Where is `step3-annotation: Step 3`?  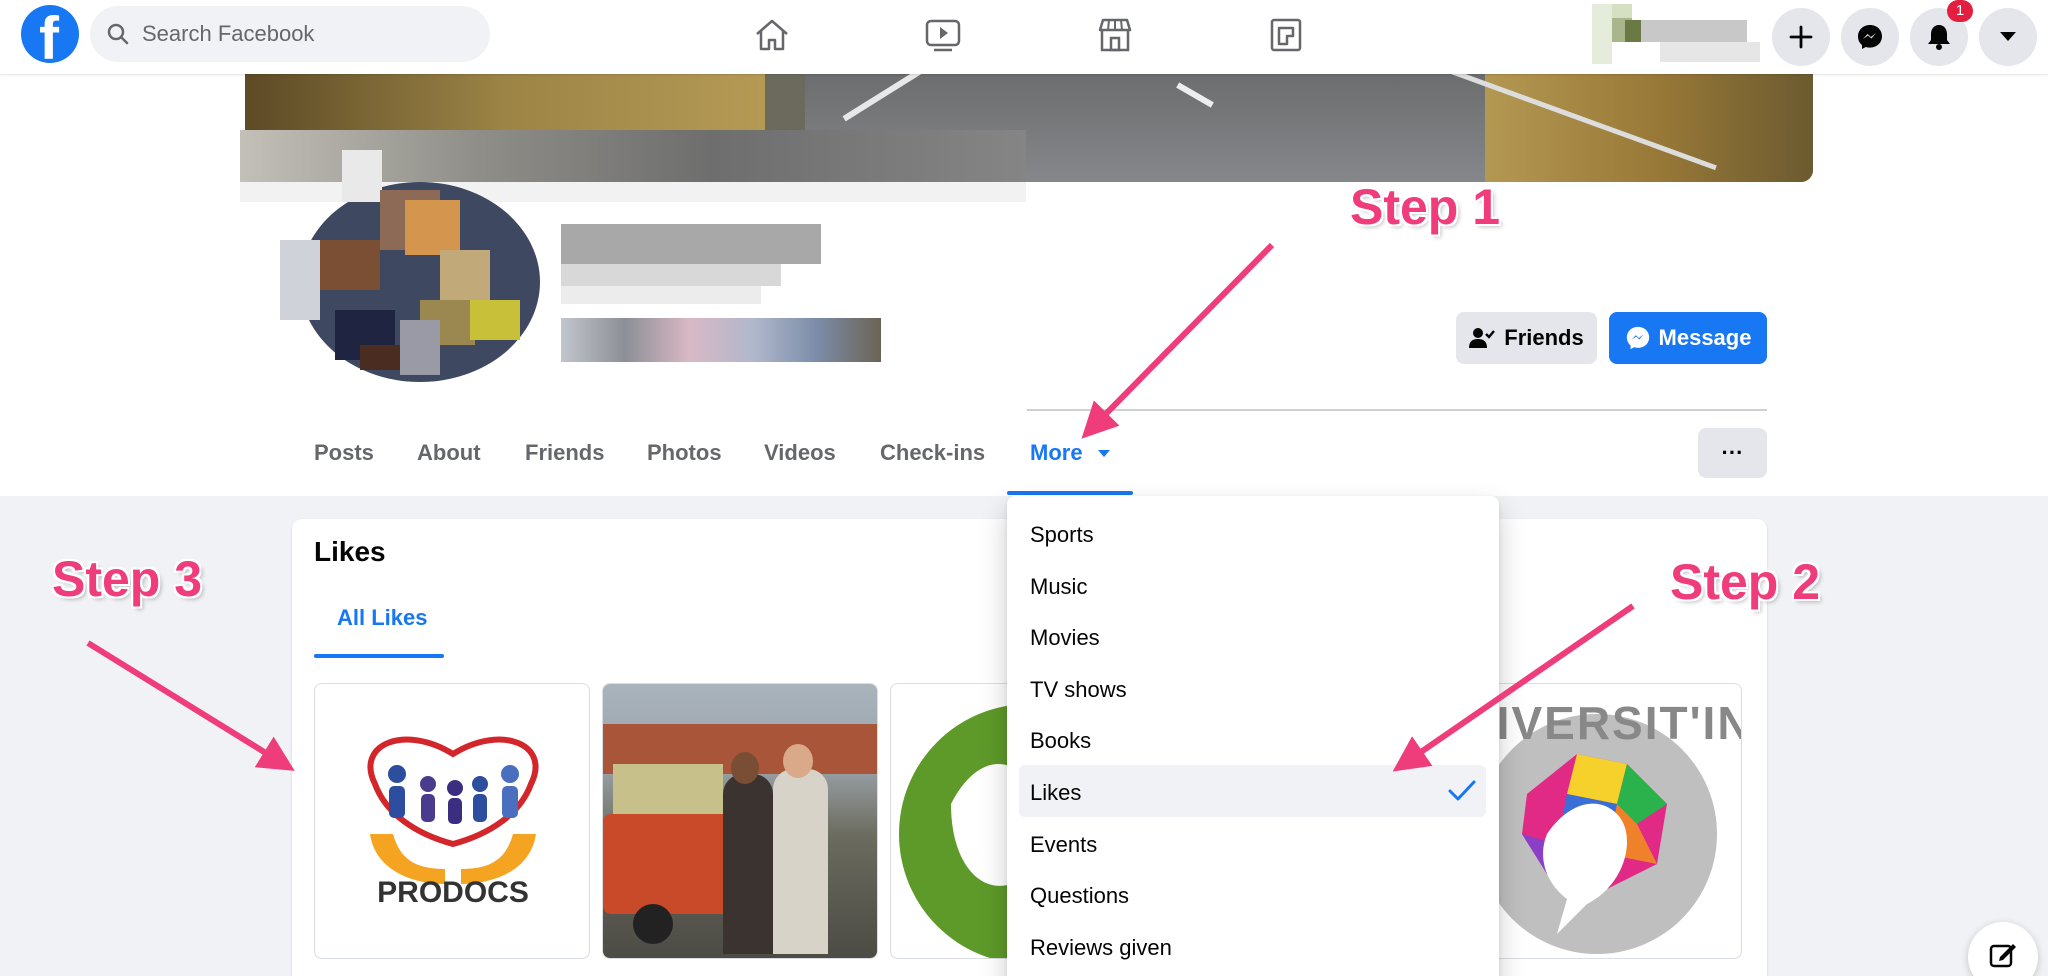
step3-annotation: Step 3 is located at coordinates (127, 579).